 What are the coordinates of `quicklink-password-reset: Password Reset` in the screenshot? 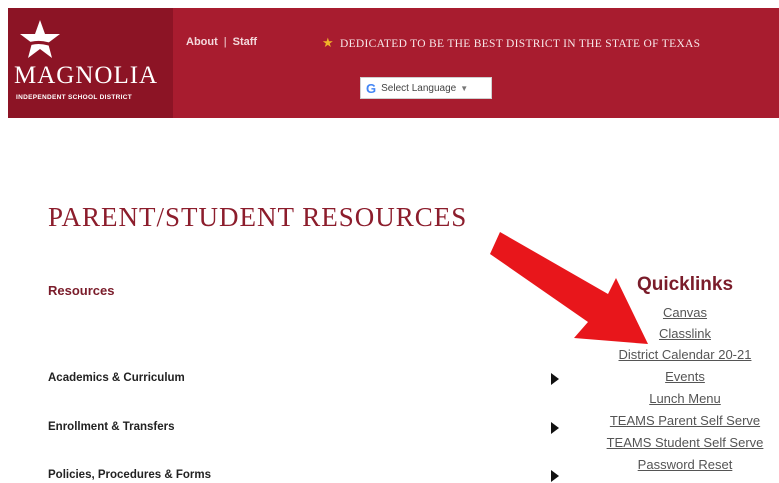 It's located at (682, 465).